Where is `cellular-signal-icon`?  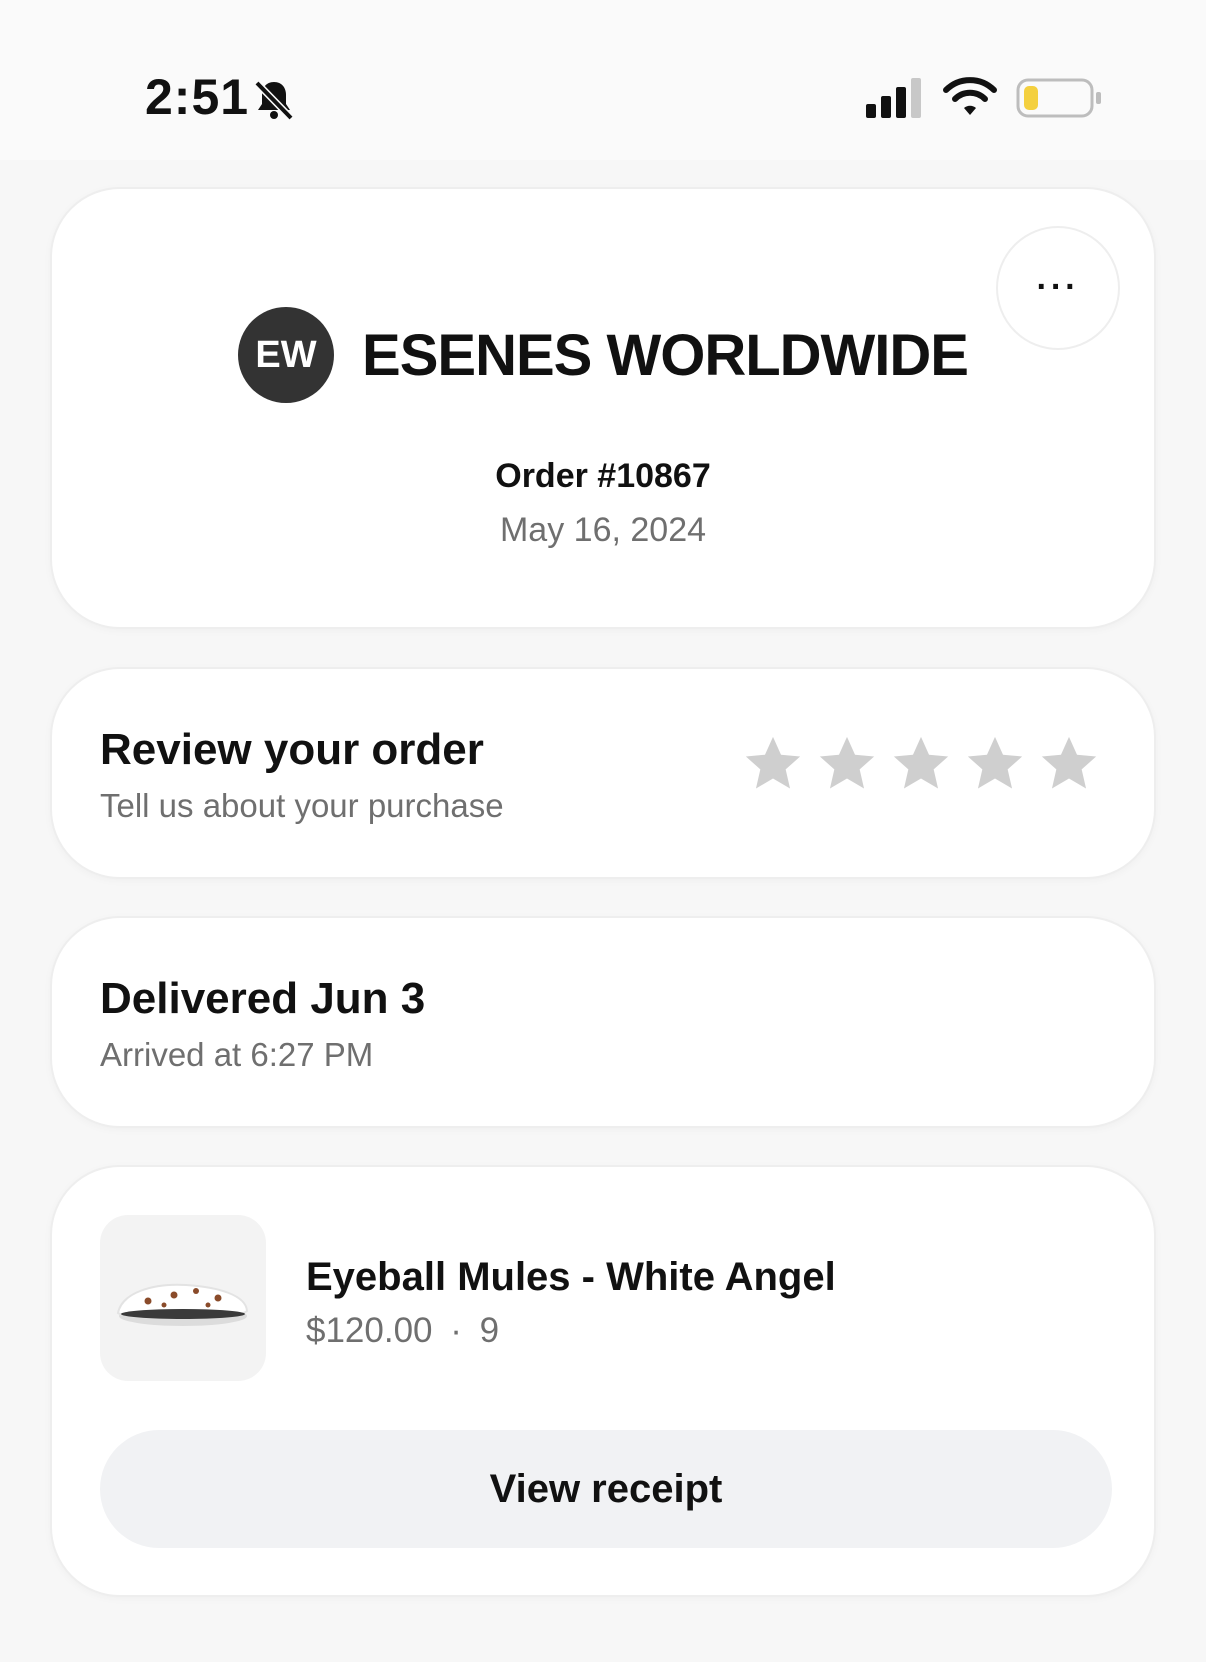
cellular-signal-icon is located at coordinates (895, 99).